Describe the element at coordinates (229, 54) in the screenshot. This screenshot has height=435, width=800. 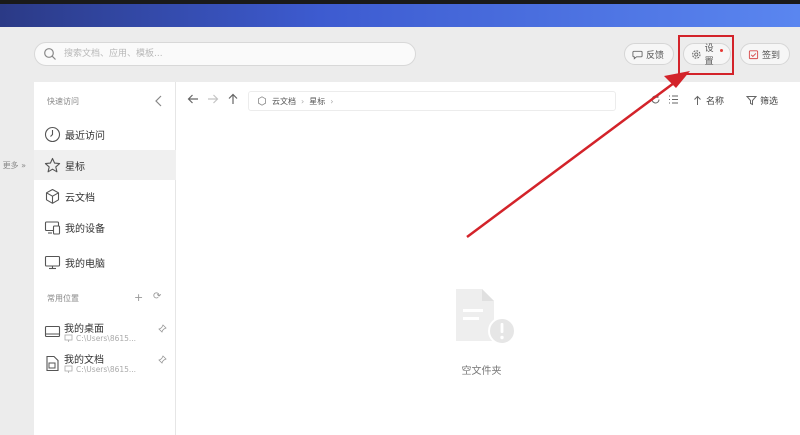
I see `search-input` at that location.